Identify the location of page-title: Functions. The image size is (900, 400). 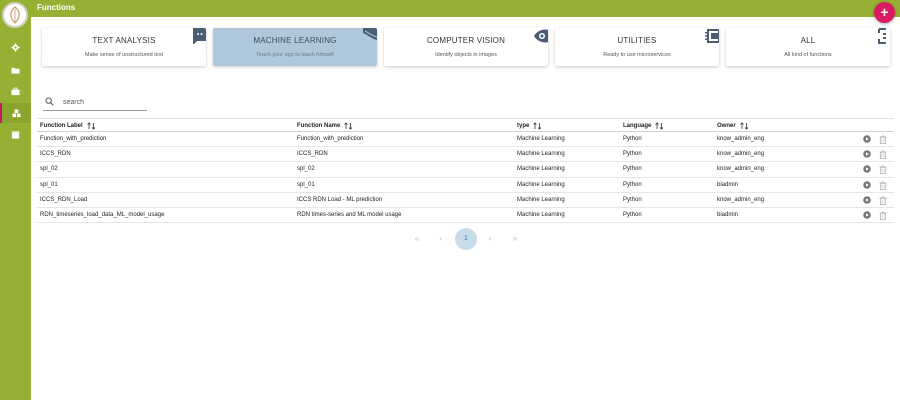
(56, 7).